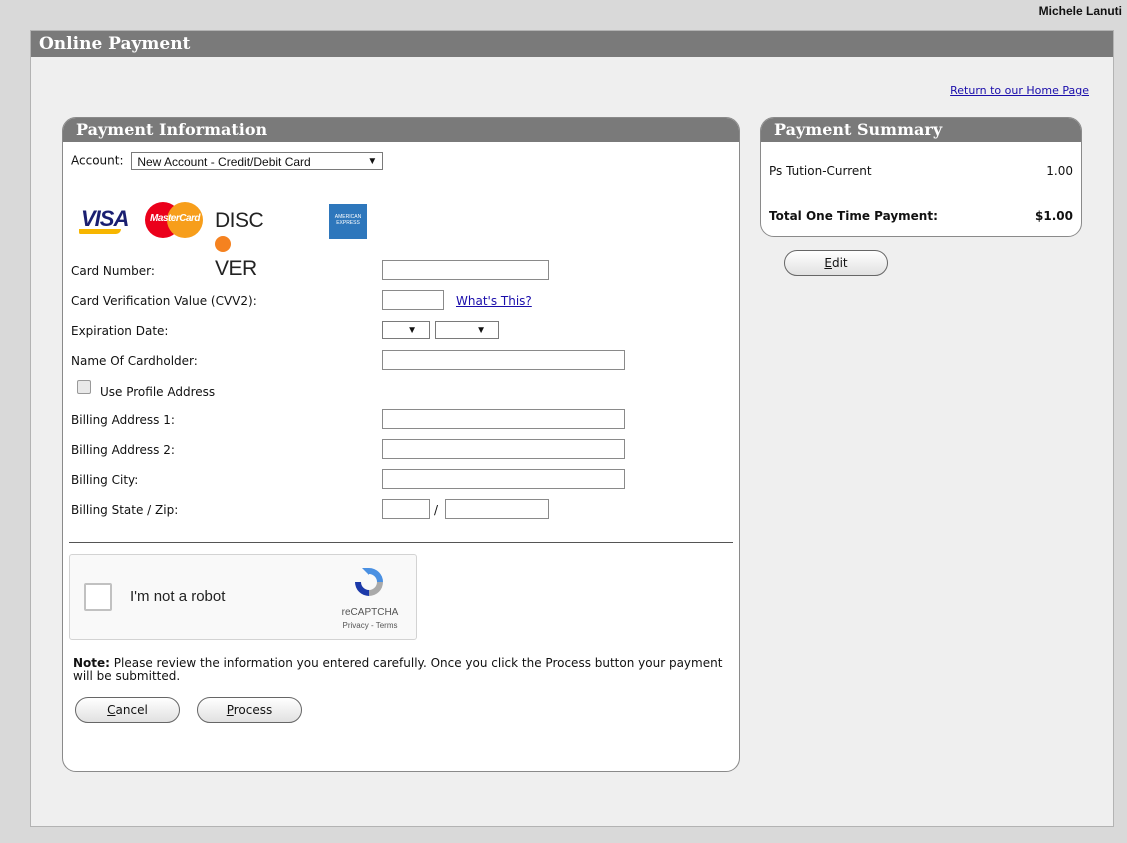 This screenshot has width=1127, height=843. What do you see at coordinates (836, 263) in the screenshot?
I see `edit-button: Edit` at bounding box center [836, 263].